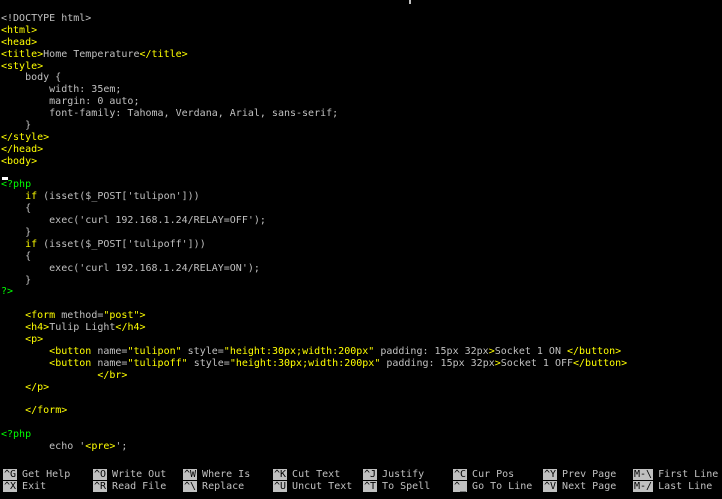  Describe the element at coordinates (360, 269) in the screenshot. I see `code-line: exec('curl 192.168.1.24/RELAY=ON');` at that location.